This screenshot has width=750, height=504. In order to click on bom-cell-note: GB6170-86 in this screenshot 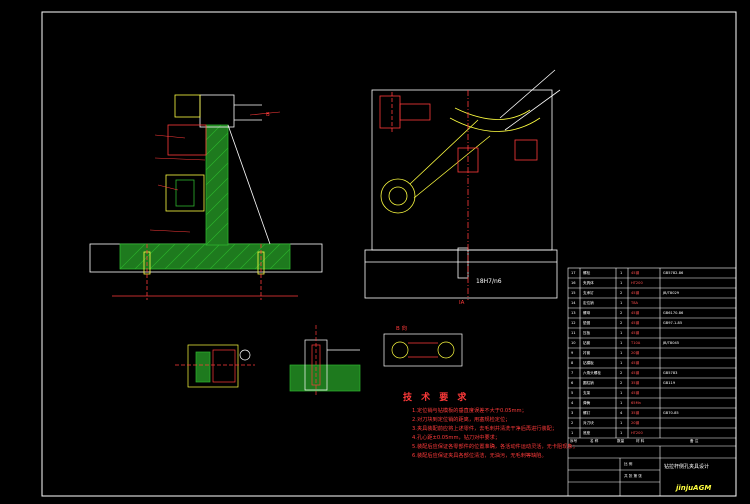, I will do `click(673, 312)`.